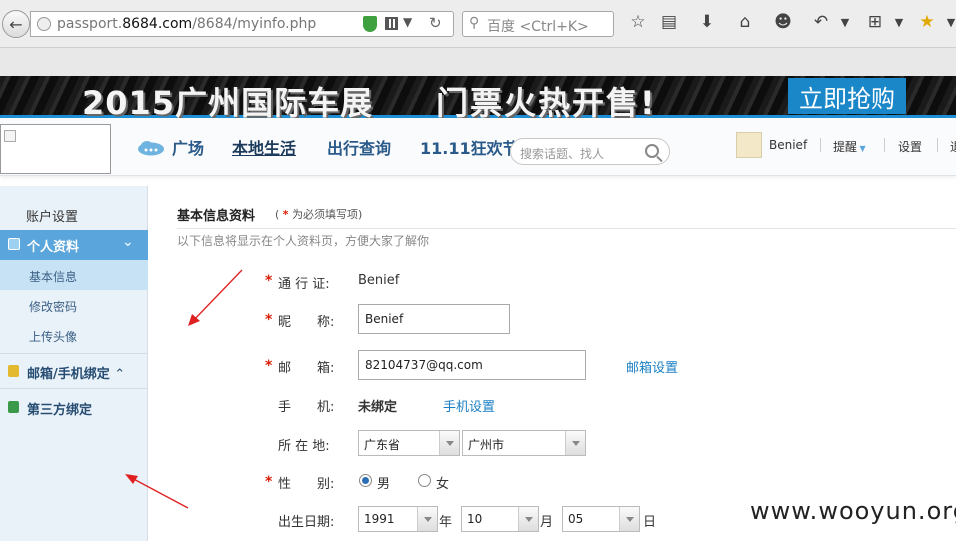  What do you see at coordinates (562, 154) in the screenshot?
I see `site-search-placeholder: 搜索话题、找人` at bounding box center [562, 154].